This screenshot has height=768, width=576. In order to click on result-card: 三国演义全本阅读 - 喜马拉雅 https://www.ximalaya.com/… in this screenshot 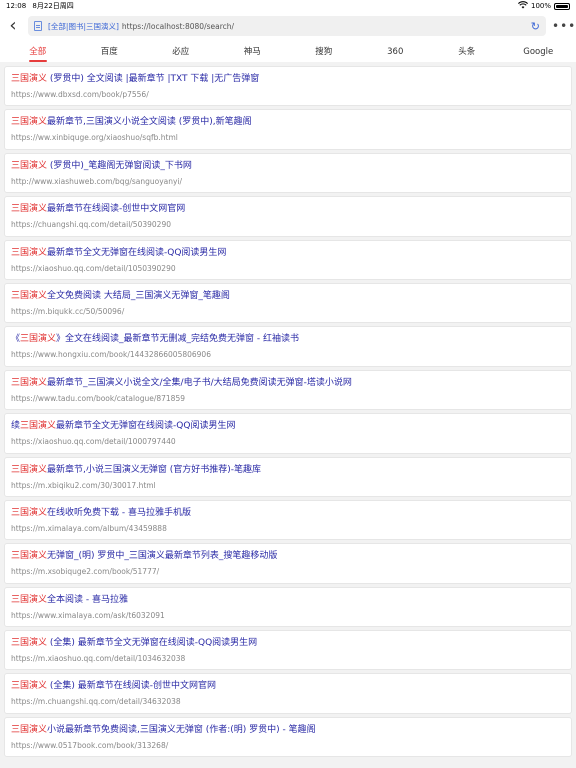, I will do `click(288, 607)`.